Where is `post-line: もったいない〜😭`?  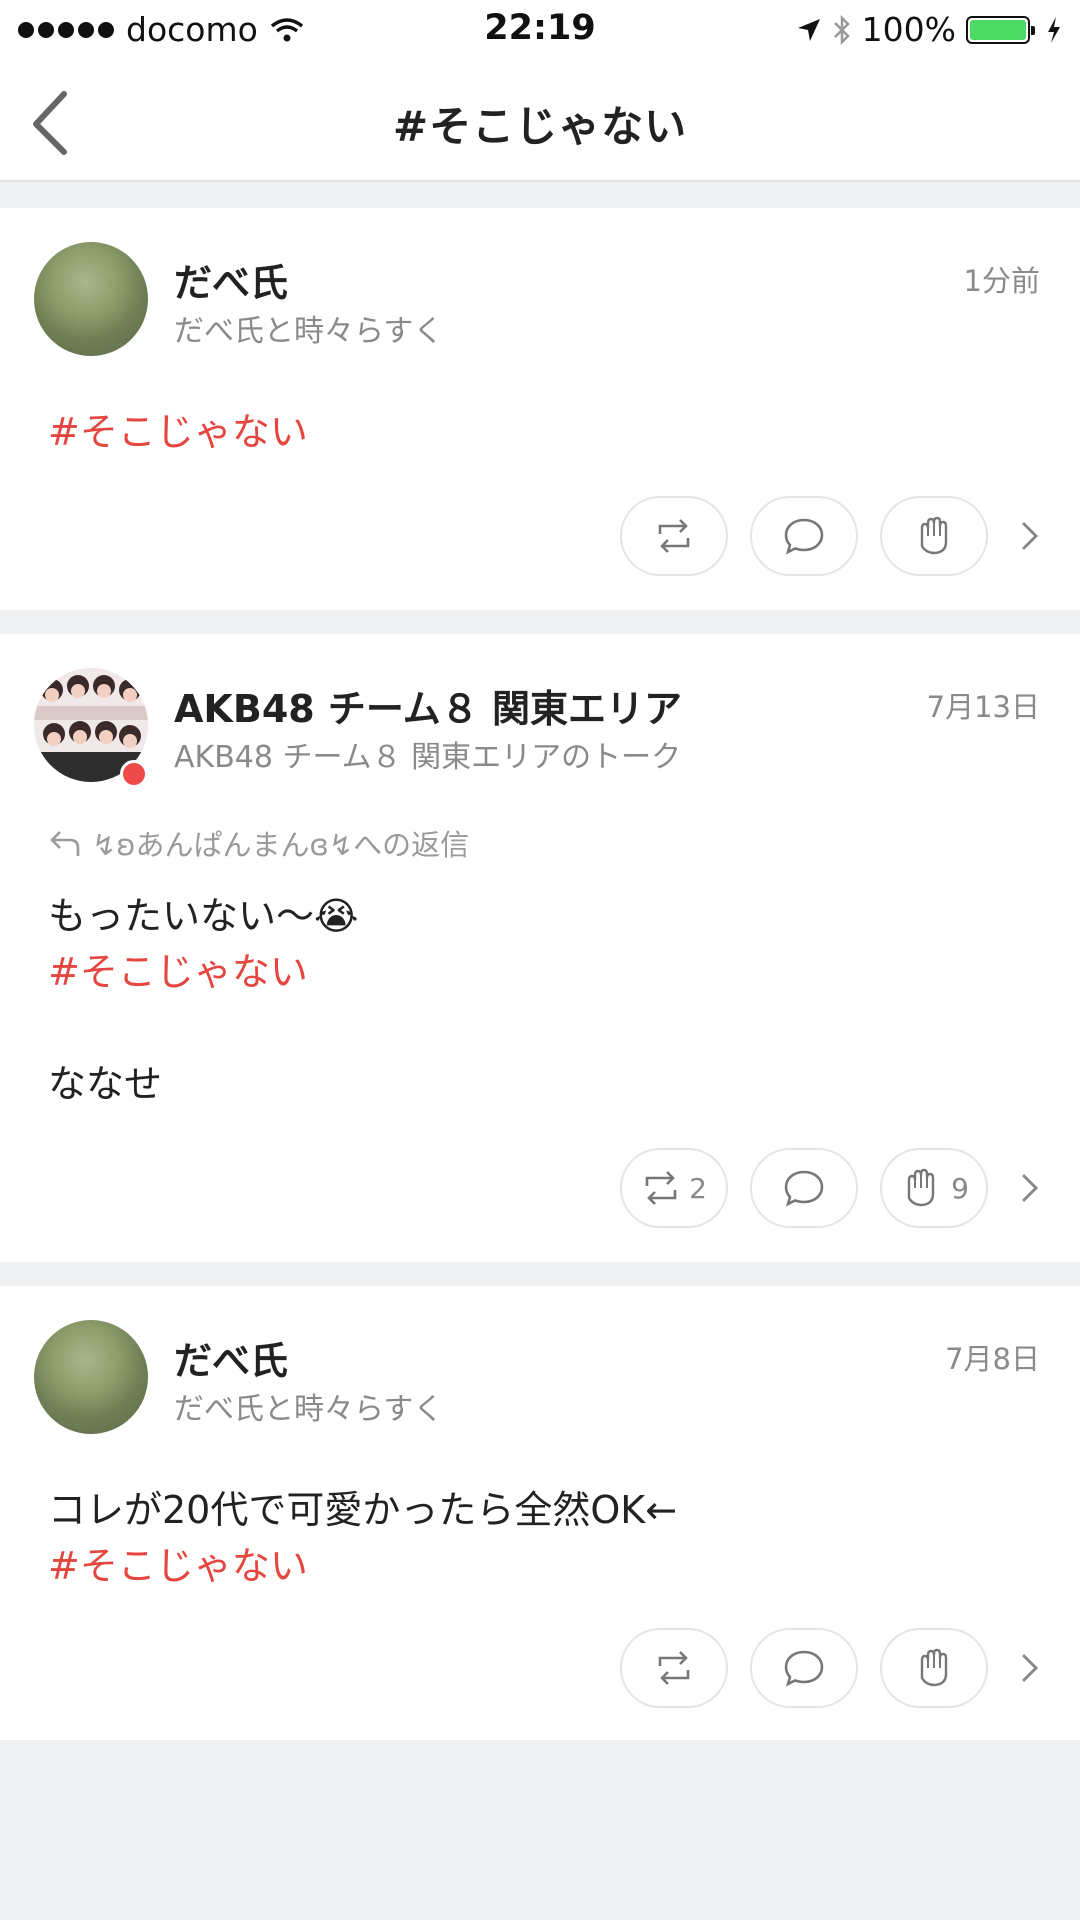 post-line: もったいない〜😭 is located at coordinates (203, 916).